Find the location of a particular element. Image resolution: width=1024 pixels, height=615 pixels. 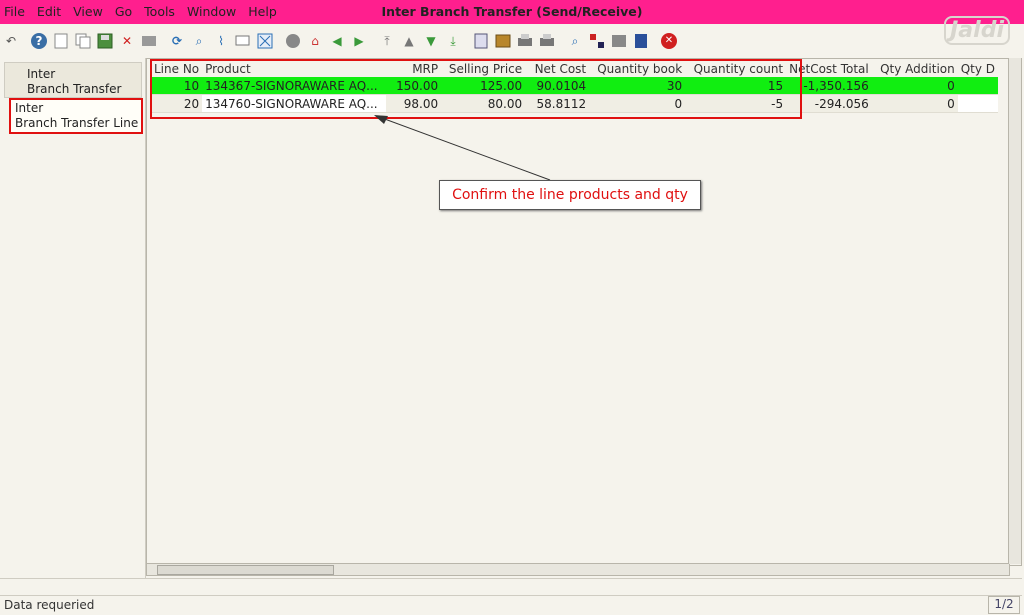

vertical-scrollbar is located at coordinates (1014, 311).